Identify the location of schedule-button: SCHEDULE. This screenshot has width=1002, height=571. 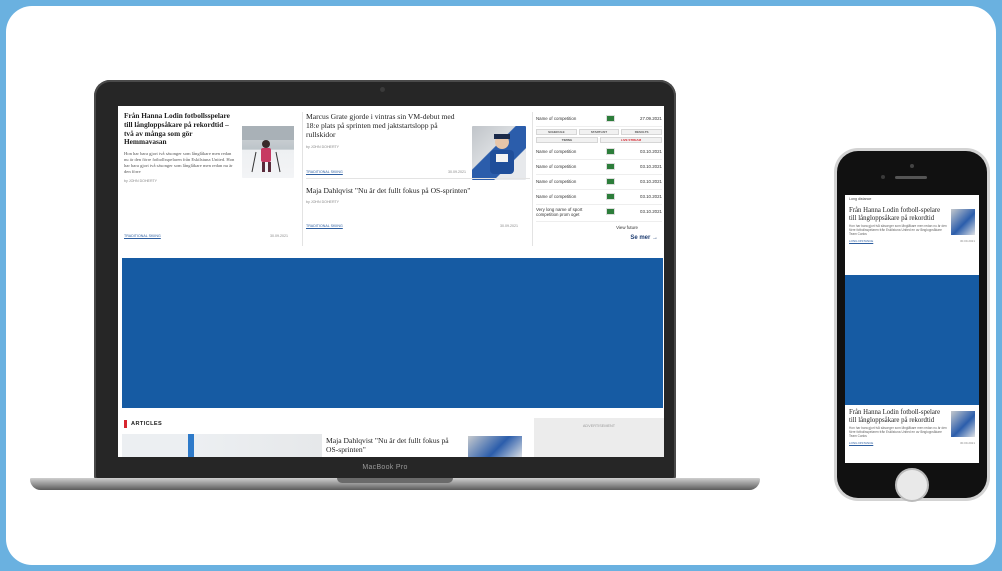
(556, 132).